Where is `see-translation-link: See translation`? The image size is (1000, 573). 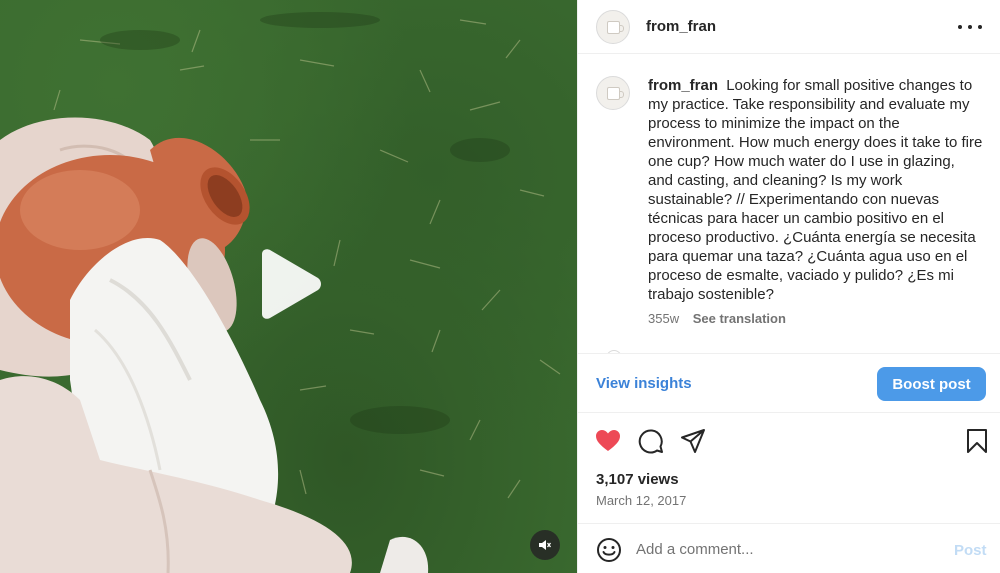
see-translation-link: See translation is located at coordinates (739, 318).